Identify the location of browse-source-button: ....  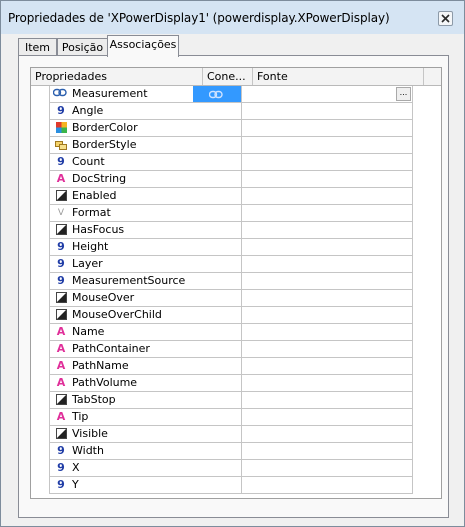
(403, 94).